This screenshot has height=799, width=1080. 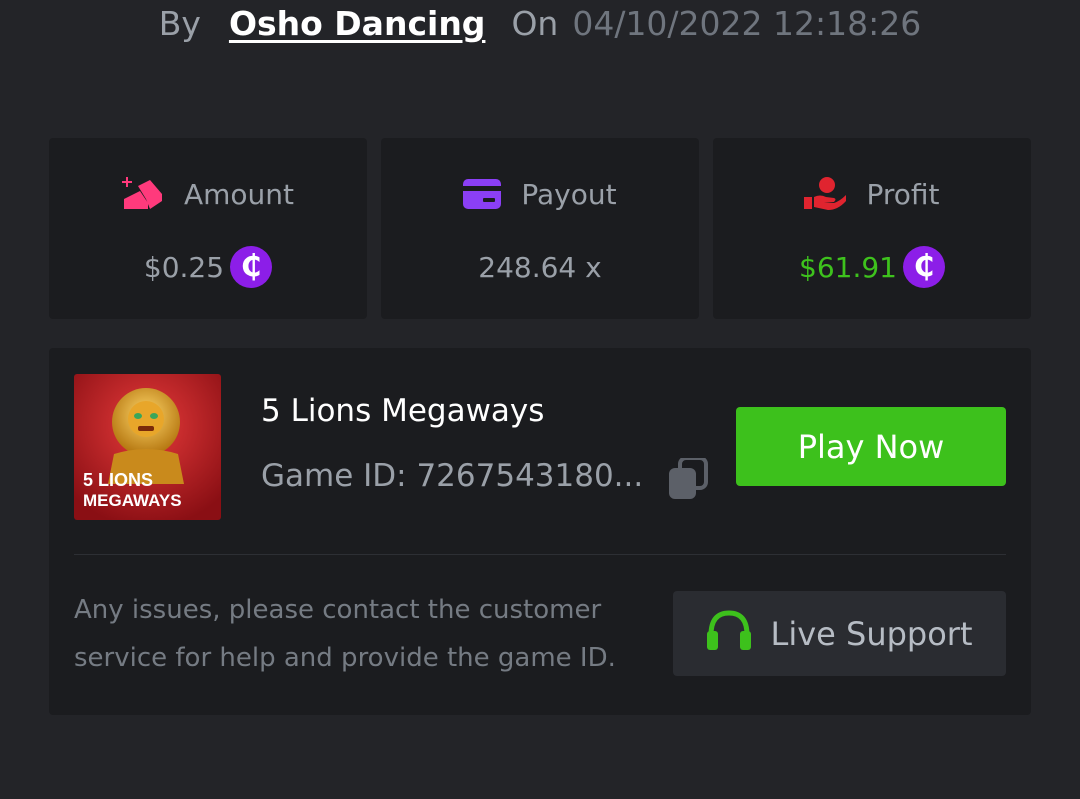 I want to click on payout-value-row: 248.64 x, so click(x=540, y=267).